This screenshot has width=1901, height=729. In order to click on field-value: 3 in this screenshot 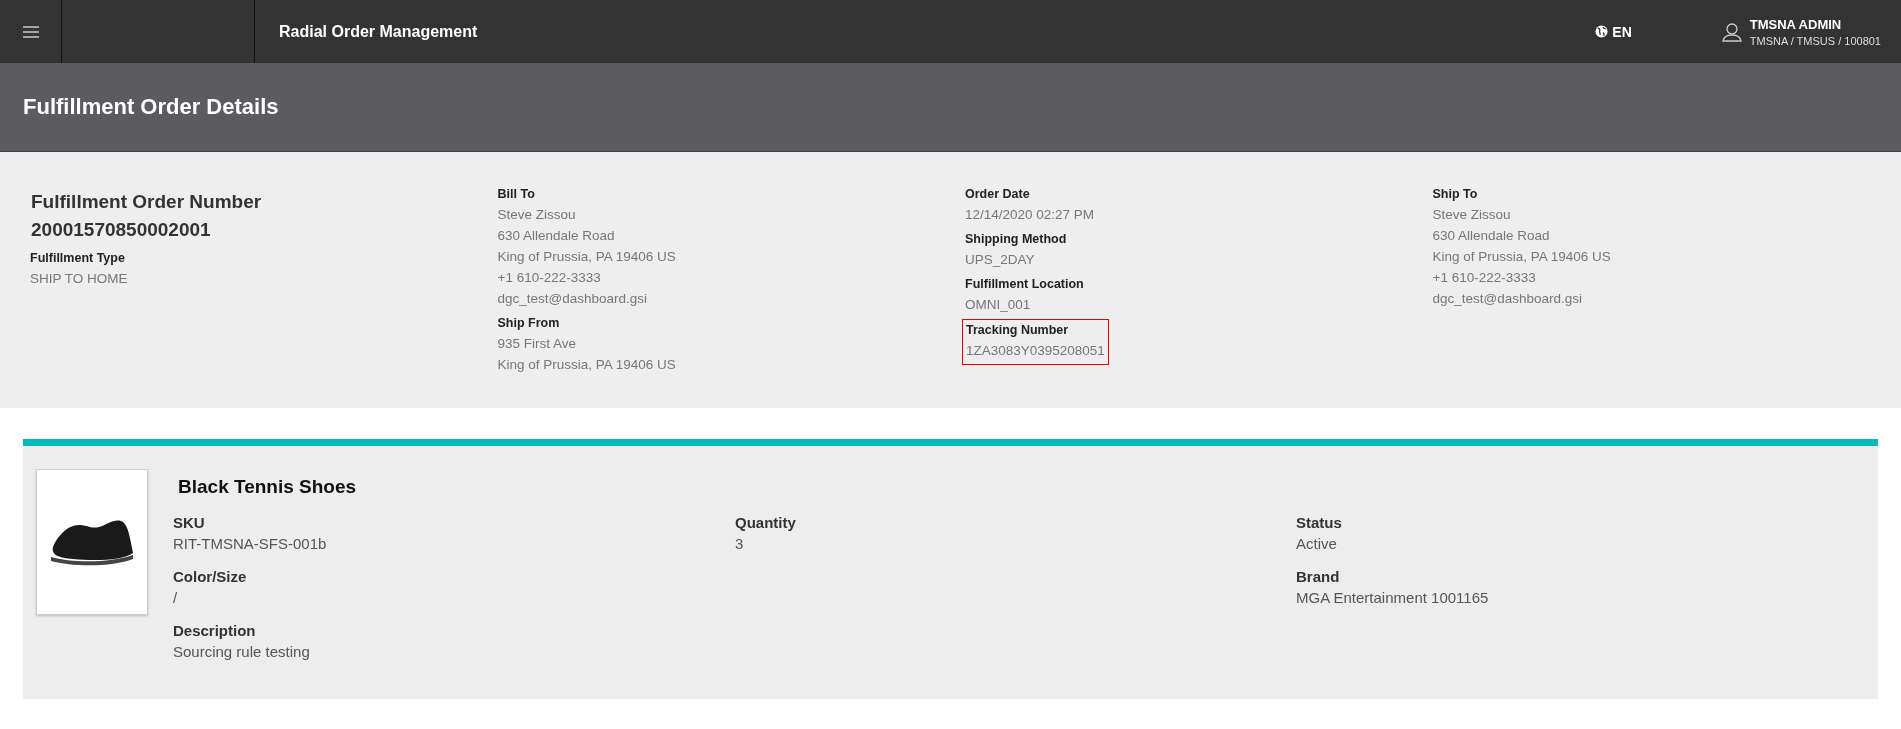, I will do `click(740, 543)`.